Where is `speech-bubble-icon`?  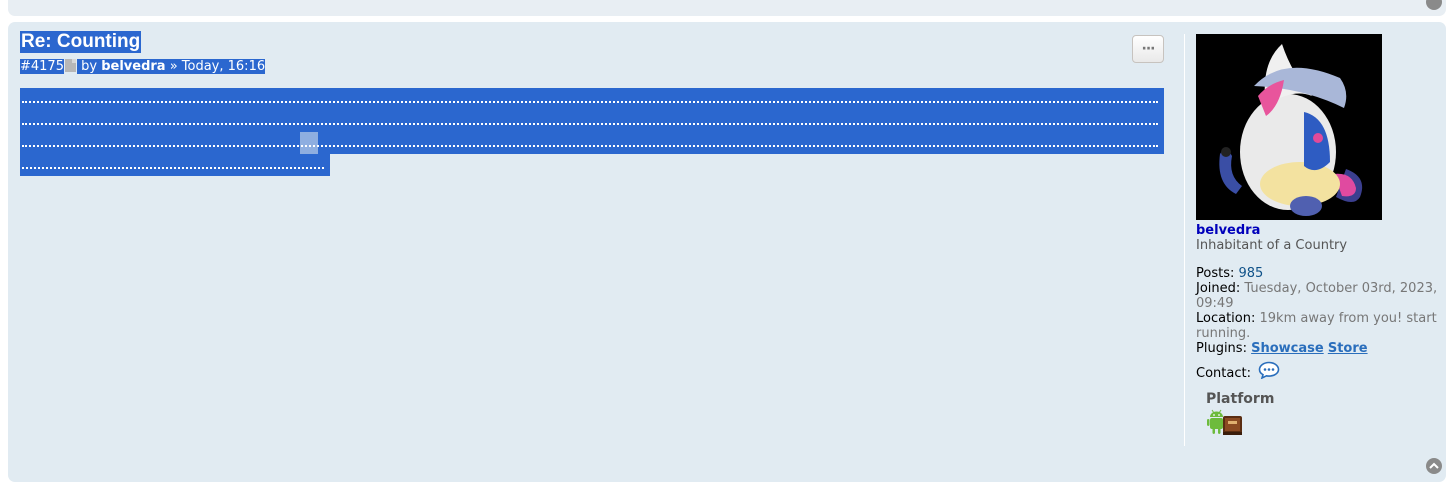 speech-bubble-icon is located at coordinates (1269, 372).